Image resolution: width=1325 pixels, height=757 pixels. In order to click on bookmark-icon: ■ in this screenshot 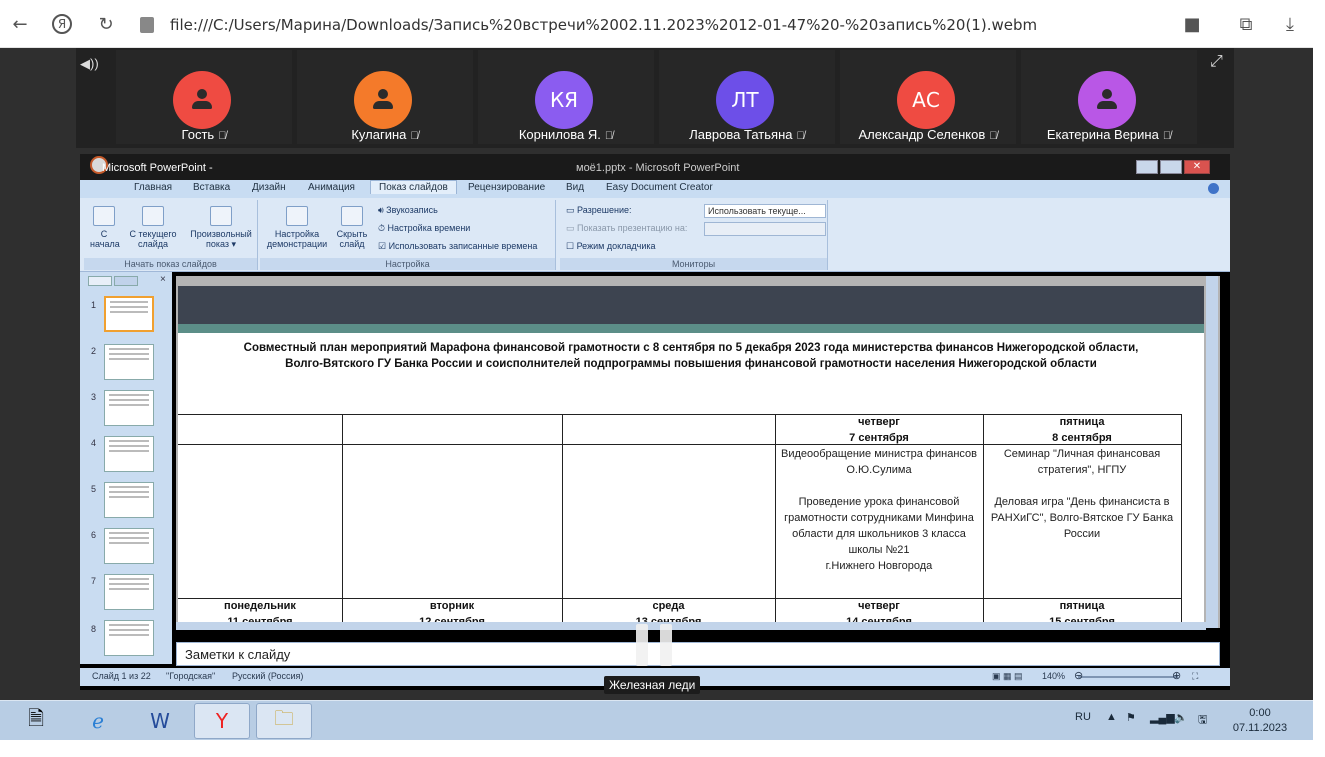, I will do `click(1192, 24)`.